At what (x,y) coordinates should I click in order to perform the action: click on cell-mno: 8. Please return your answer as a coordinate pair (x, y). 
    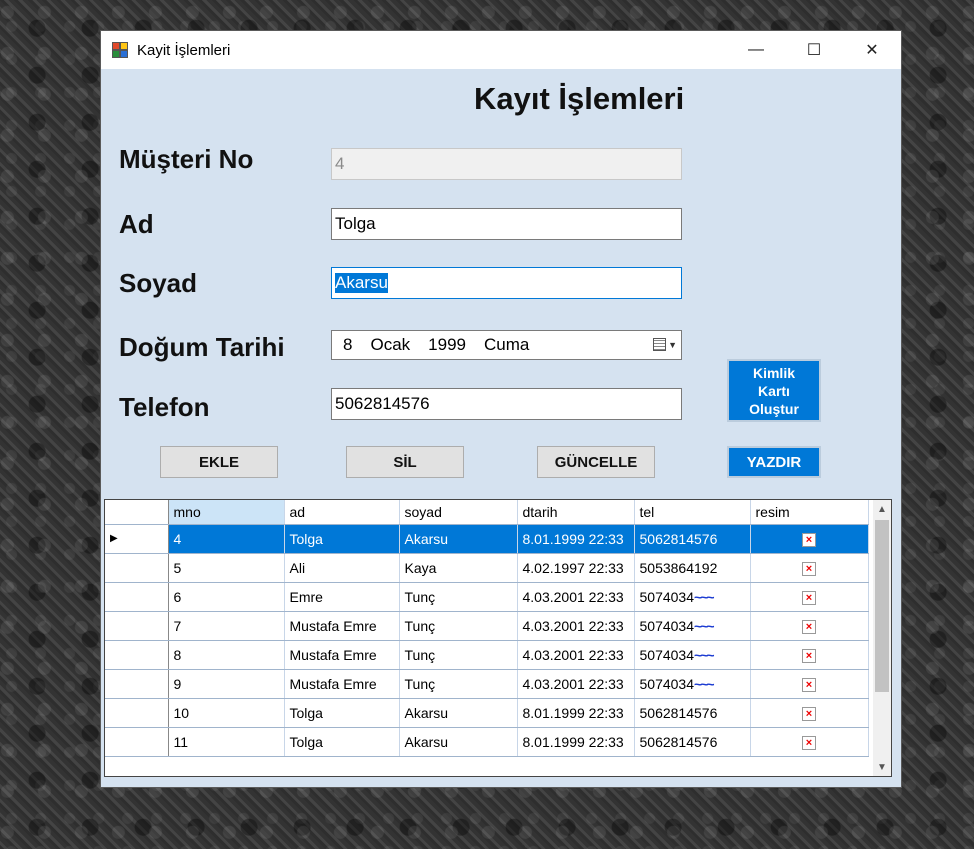
    Looking at the image, I should click on (226, 655).